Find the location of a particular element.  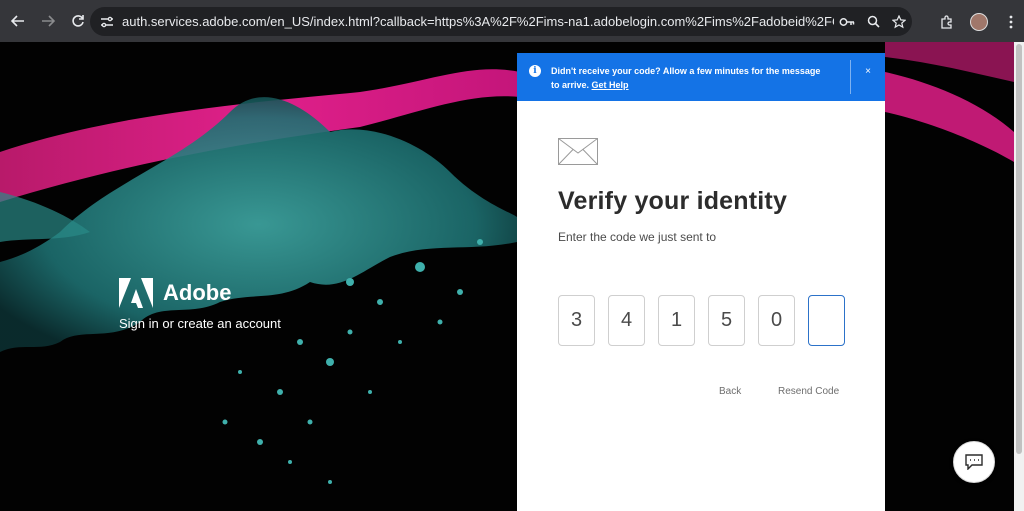

brand-block: Adobe Sign in or create an account is located at coordinates (200, 304).